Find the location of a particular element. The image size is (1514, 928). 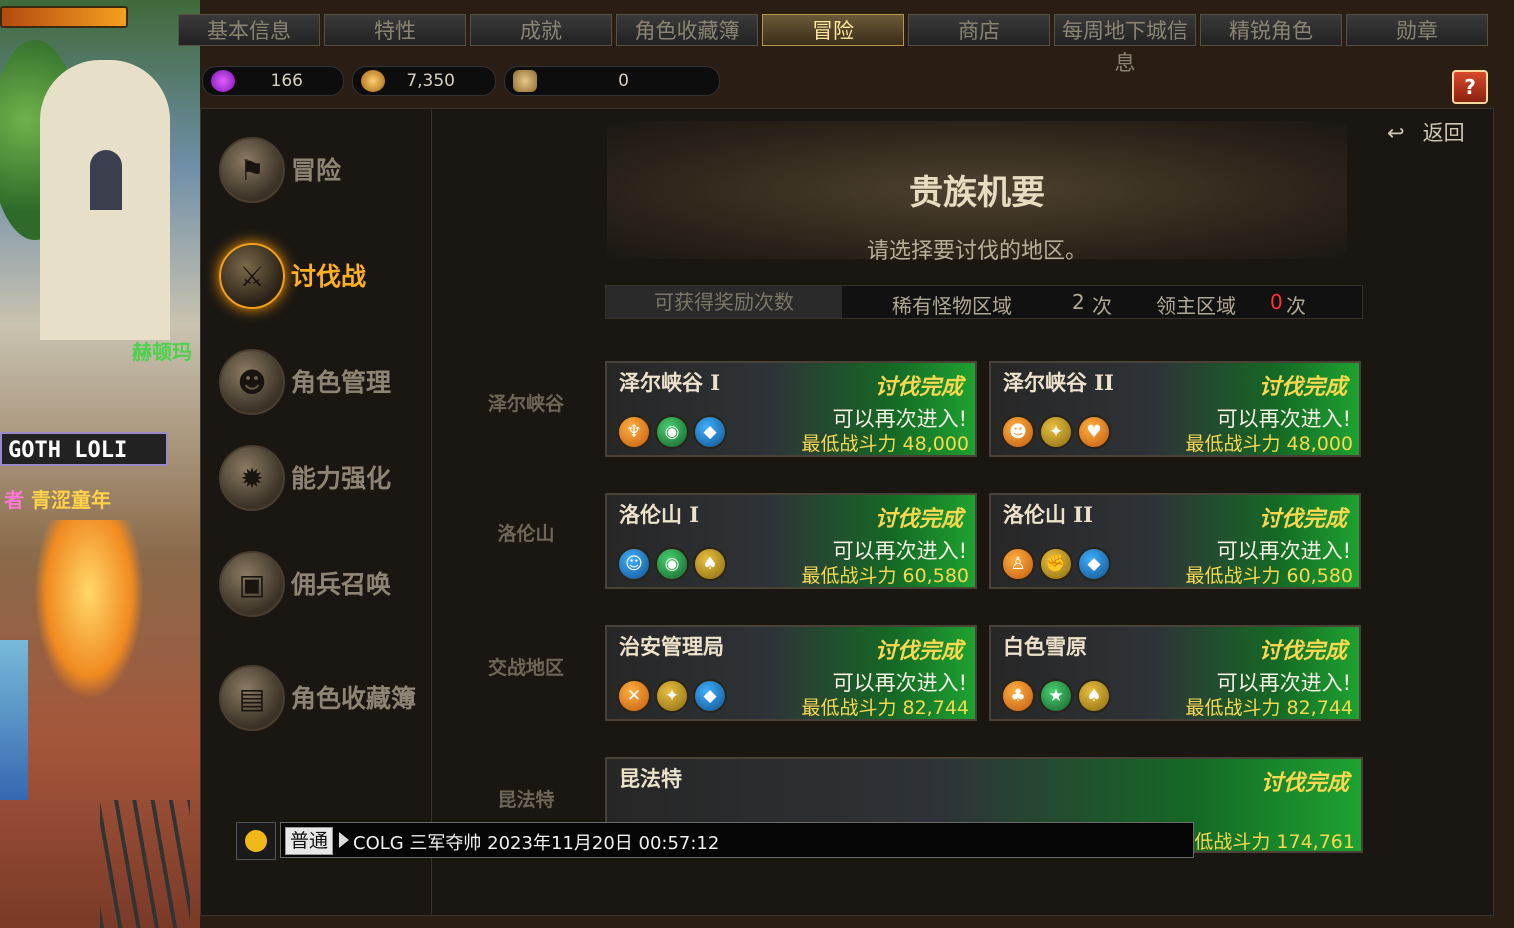

tab-traits: 特性 is located at coordinates (395, 30).